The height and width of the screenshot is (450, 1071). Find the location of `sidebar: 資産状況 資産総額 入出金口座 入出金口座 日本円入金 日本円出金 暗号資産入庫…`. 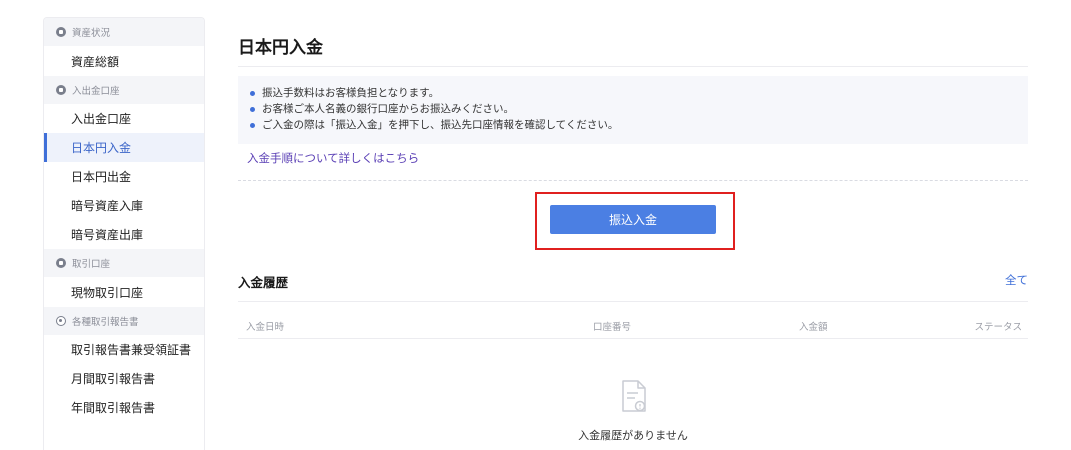

sidebar: 資産状況 資産総額 入出金口座 入出金口座 日本円入金 日本円出金 暗号資産入庫… is located at coordinates (124, 233).